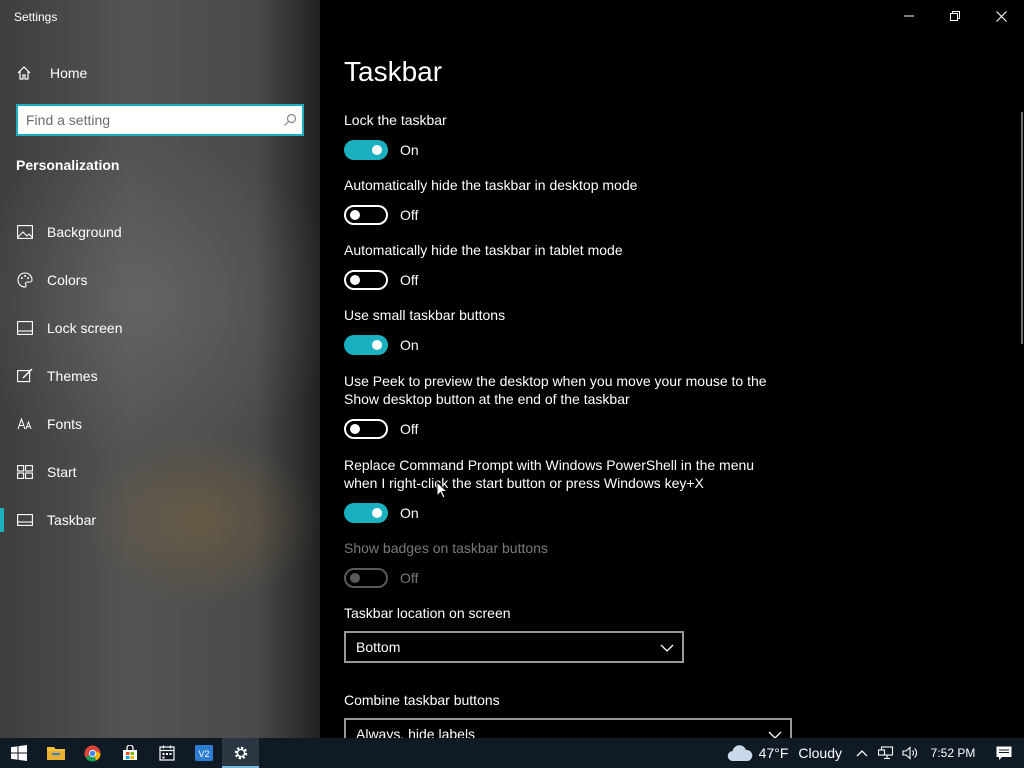 The height and width of the screenshot is (768, 1024). Describe the element at coordinates (1001, 16) in the screenshot. I see `close-button` at that location.